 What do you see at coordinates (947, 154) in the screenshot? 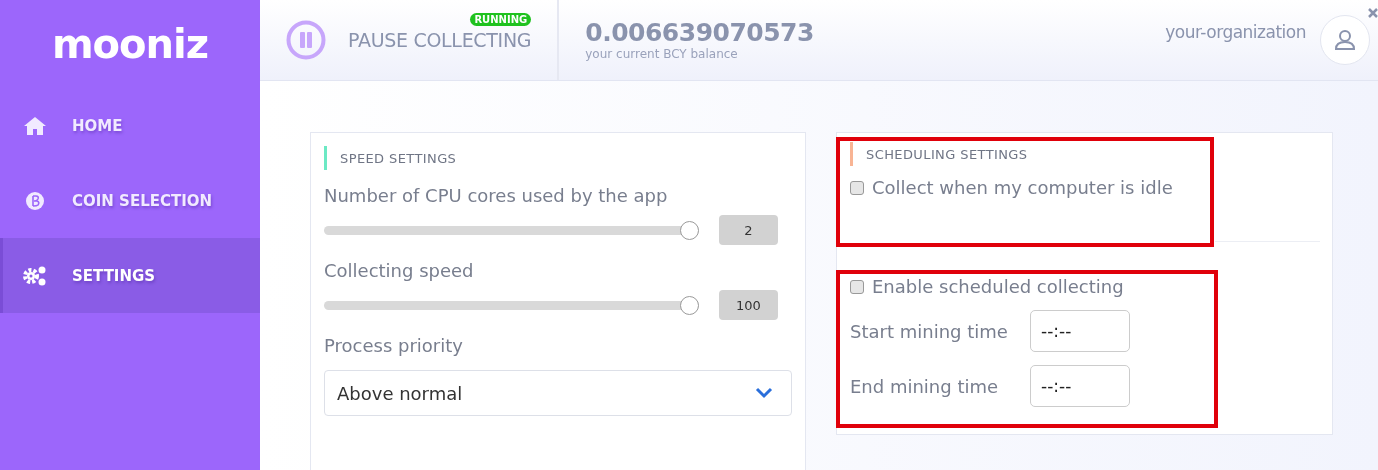
I see `section-title: SCHEDULING SETTINGS` at bounding box center [947, 154].